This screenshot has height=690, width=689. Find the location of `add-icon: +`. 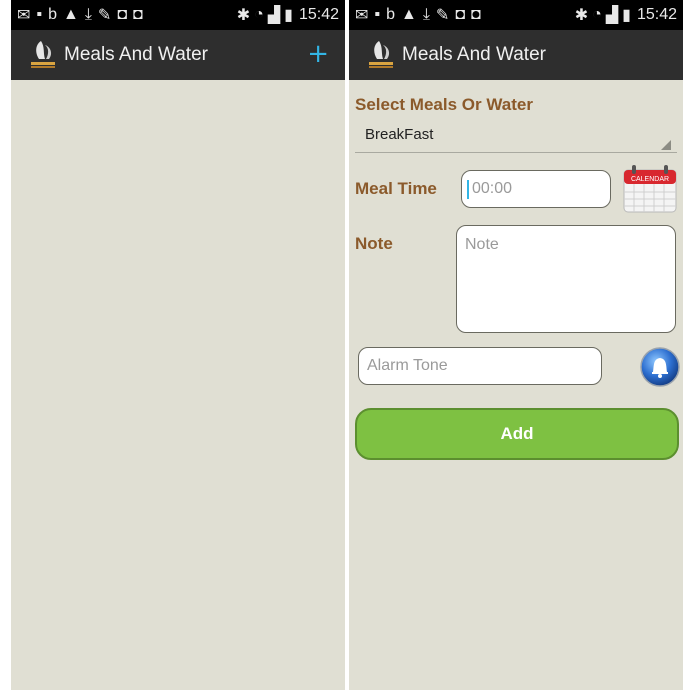

add-icon: + is located at coordinates (318, 54).